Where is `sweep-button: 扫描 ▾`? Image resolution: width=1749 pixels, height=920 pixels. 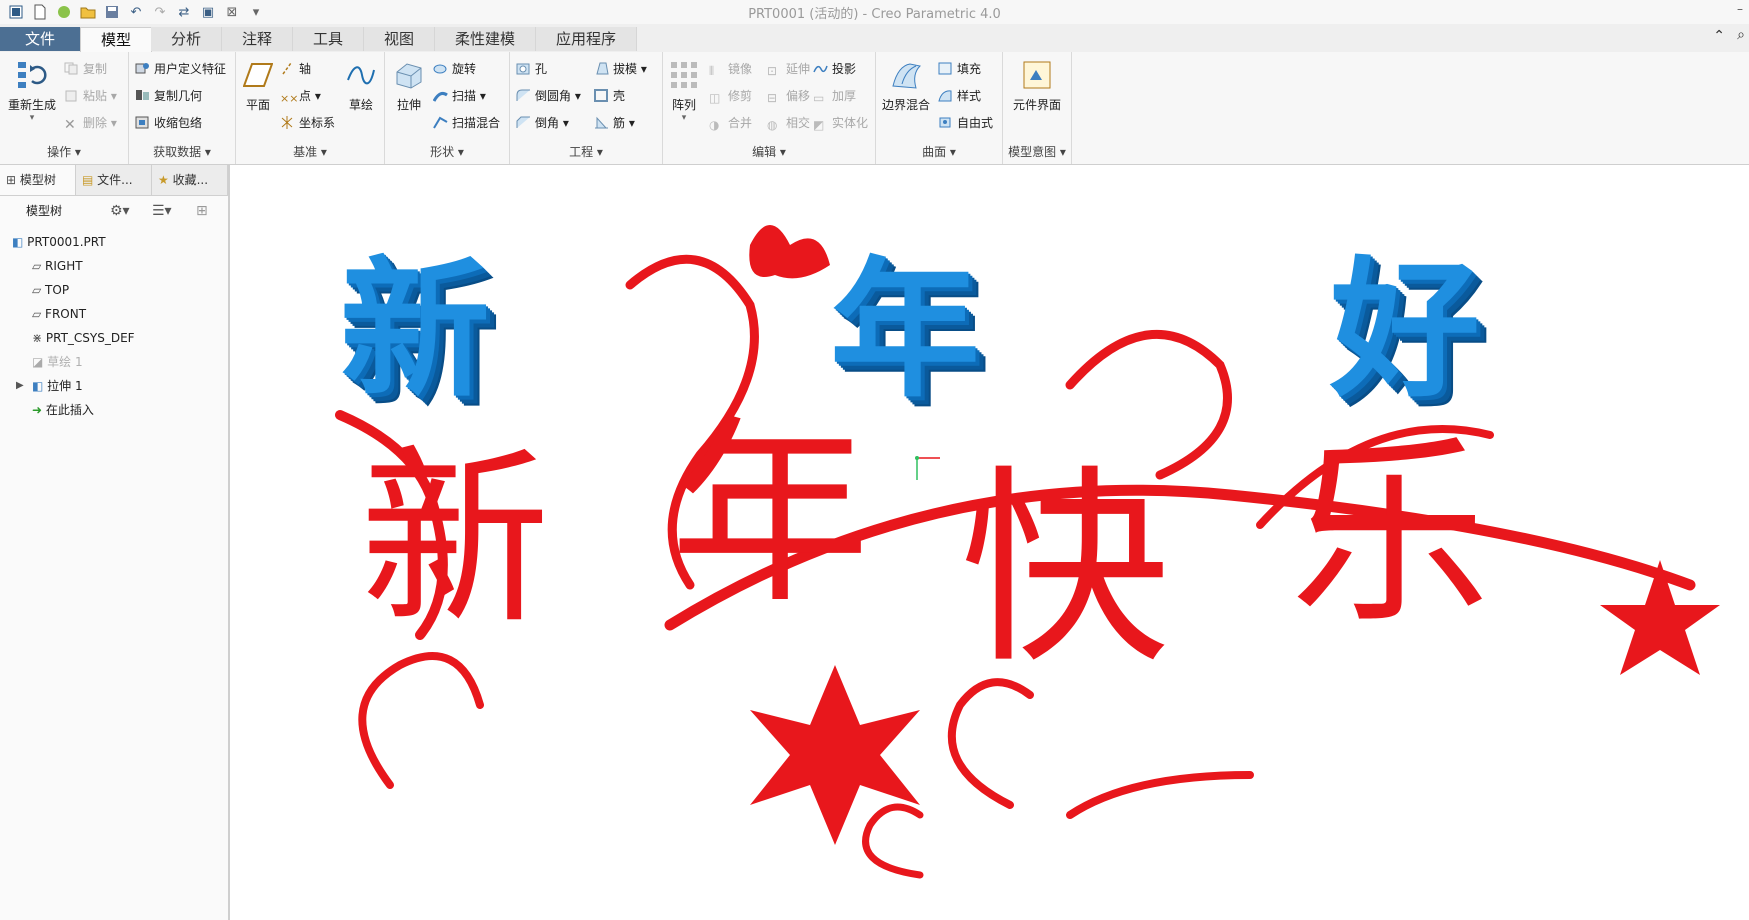
sweep-button: 扫描 ▾ is located at coordinates (459, 96).